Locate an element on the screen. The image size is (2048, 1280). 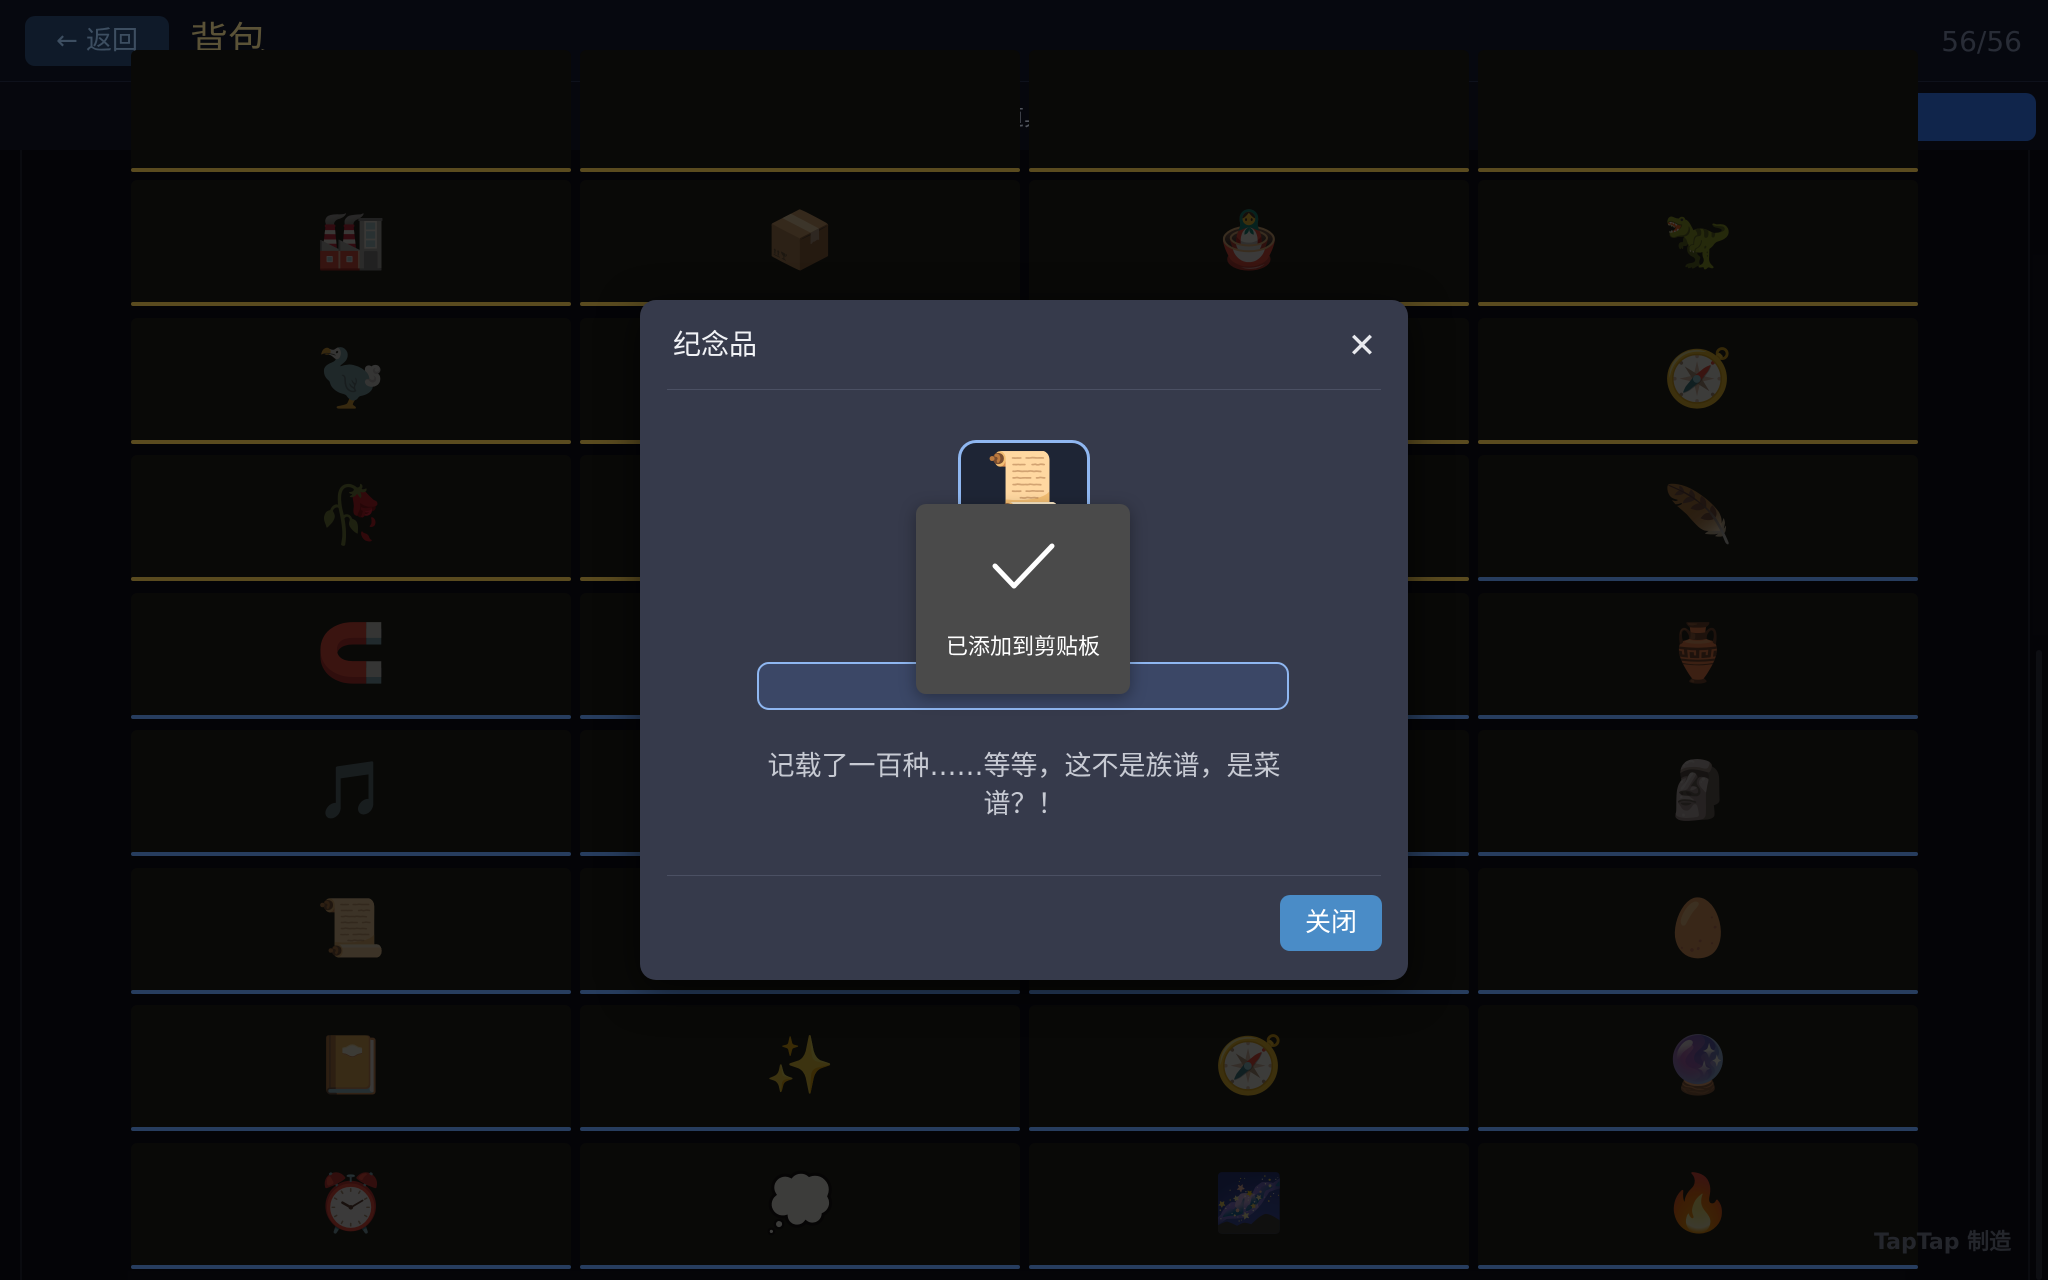
dialog-divider-top is located at coordinates (1024, 389).